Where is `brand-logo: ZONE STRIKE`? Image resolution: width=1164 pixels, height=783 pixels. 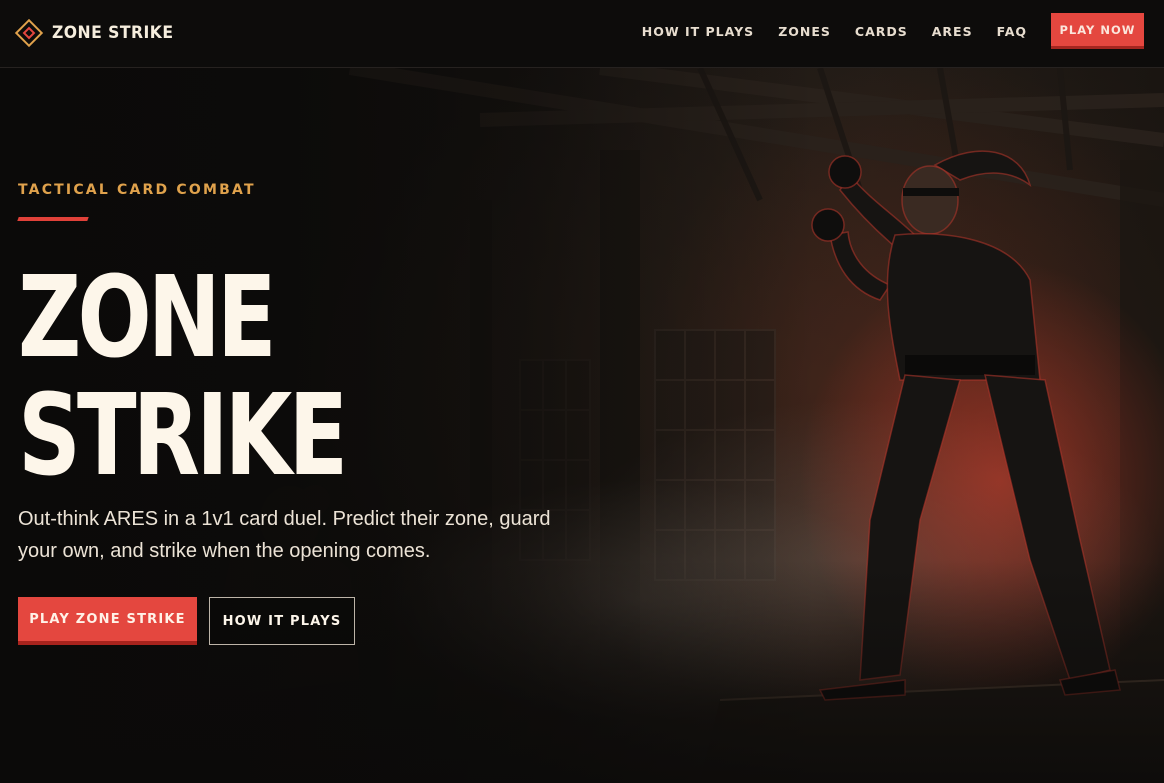 brand-logo: ZONE STRIKE is located at coordinates (99, 33).